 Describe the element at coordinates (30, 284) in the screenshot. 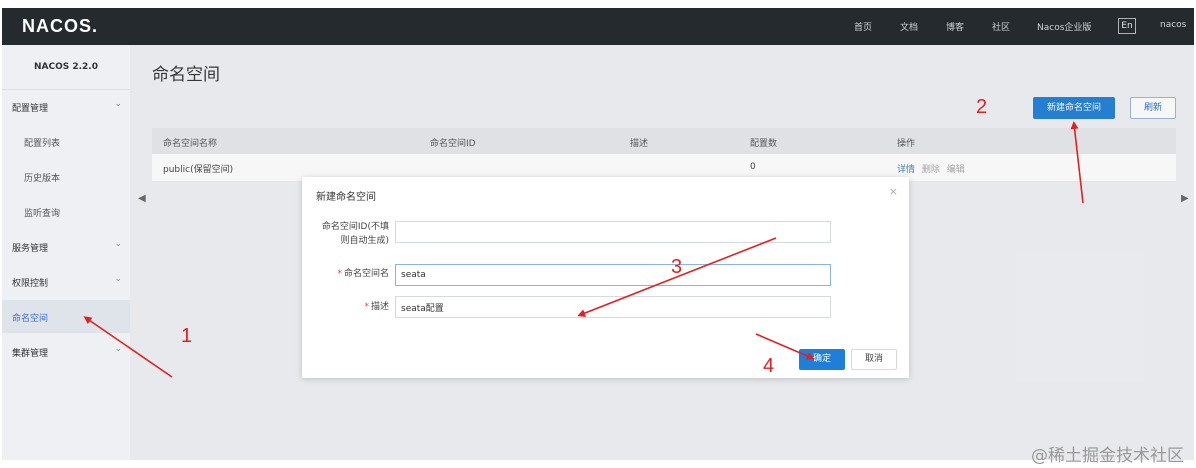

I see `sidebar-item-label: 权限控制` at that location.